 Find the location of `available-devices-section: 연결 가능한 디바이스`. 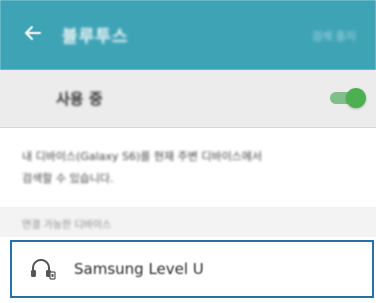

available-devices-section: 연결 가능한 디바이스 is located at coordinates (188, 222).